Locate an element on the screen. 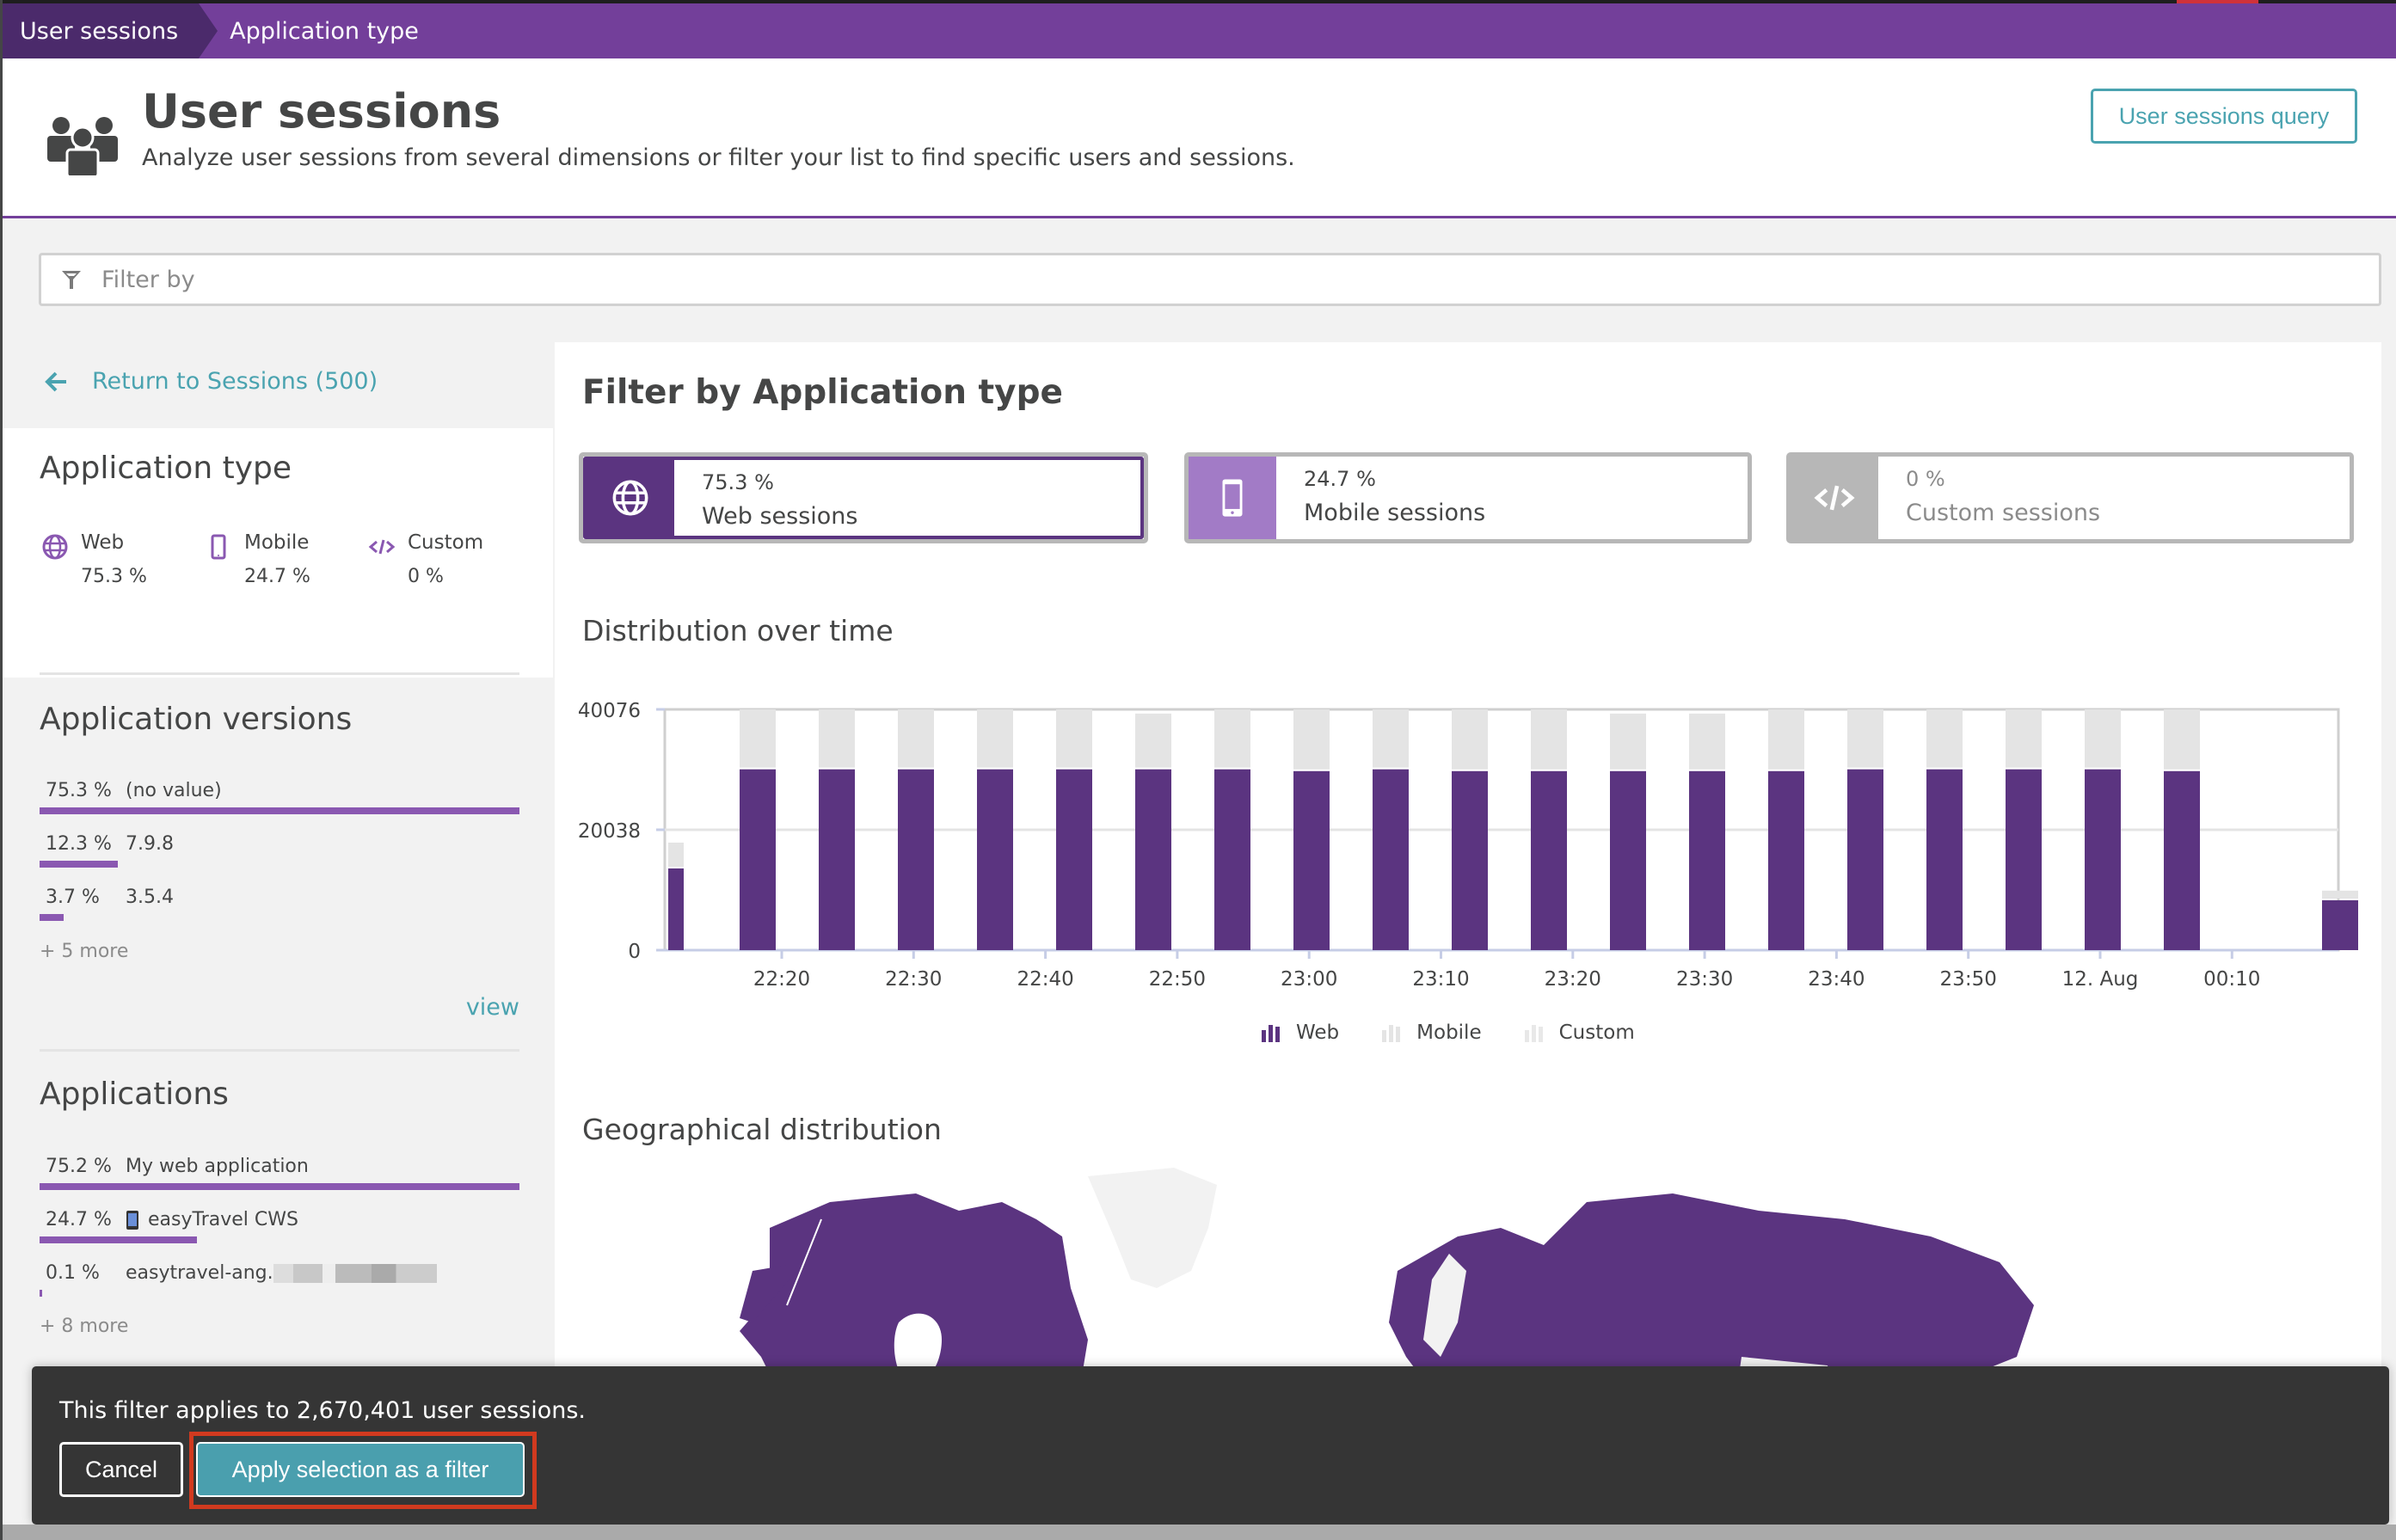 Image resolution: width=2396 pixels, height=1540 pixels. return-to-sessions-link: Return to Sessions (500) is located at coordinates (211, 381).